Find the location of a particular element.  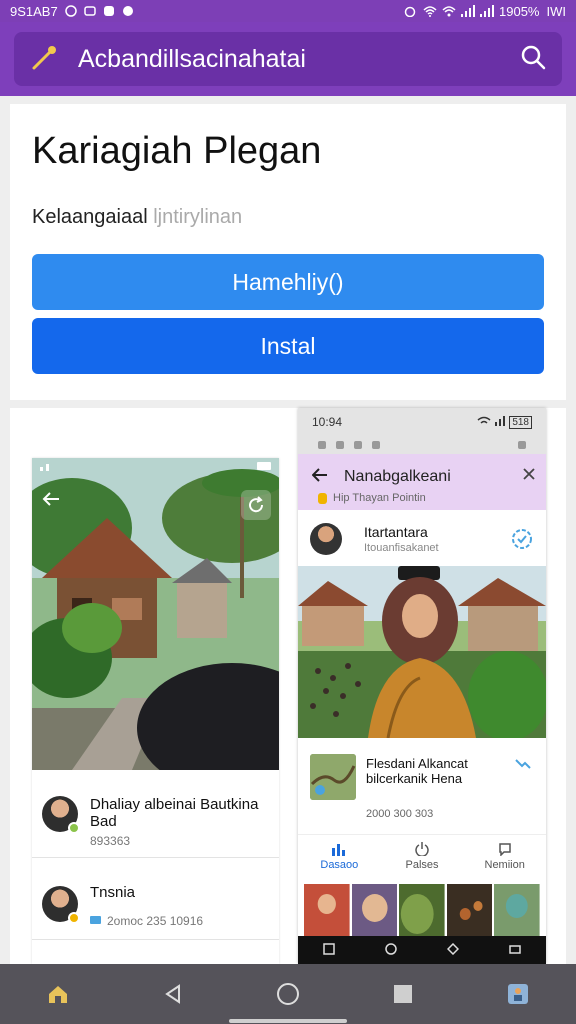

profile-name: Itartantara is located at coordinates (396, 532).